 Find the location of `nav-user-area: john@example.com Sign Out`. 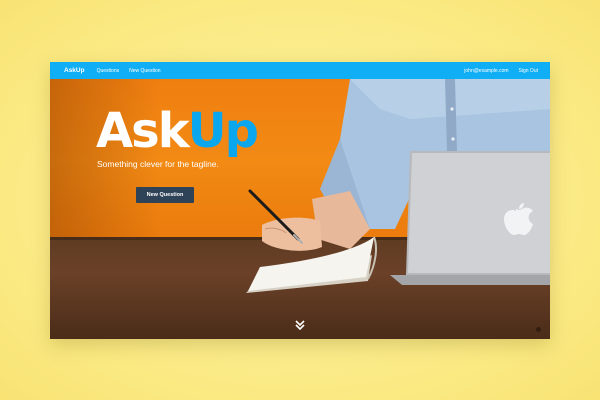

nav-user-area: john@example.com Sign Out is located at coordinates (496, 71).